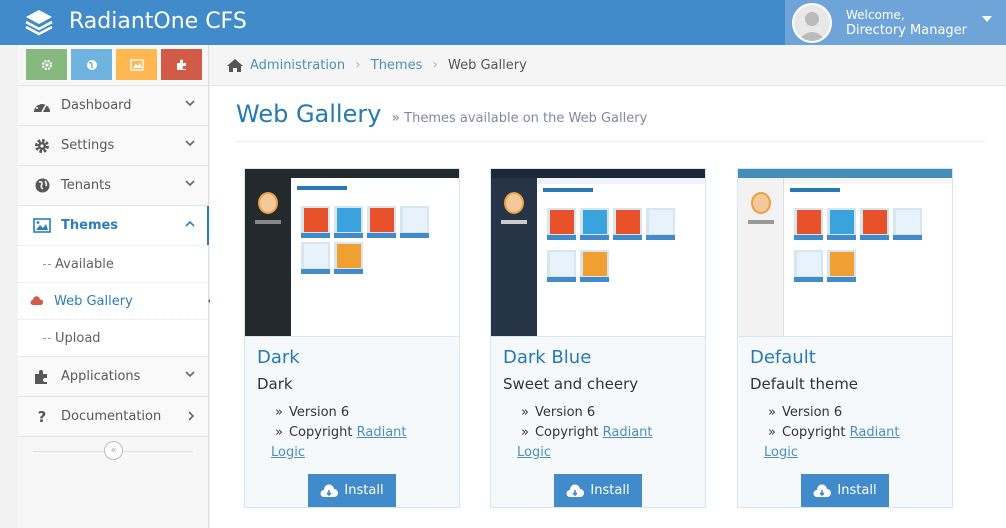 The height and width of the screenshot is (528, 1006). I want to click on sidebar-item-dashboard: Dashboard, so click(113, 105).